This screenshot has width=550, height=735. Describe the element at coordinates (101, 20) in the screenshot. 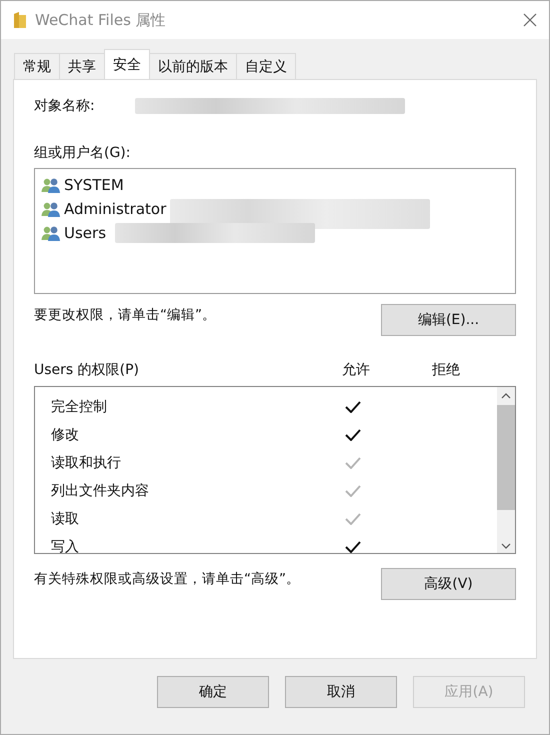

I see `window-title: WeChat Files 属性` at that location.